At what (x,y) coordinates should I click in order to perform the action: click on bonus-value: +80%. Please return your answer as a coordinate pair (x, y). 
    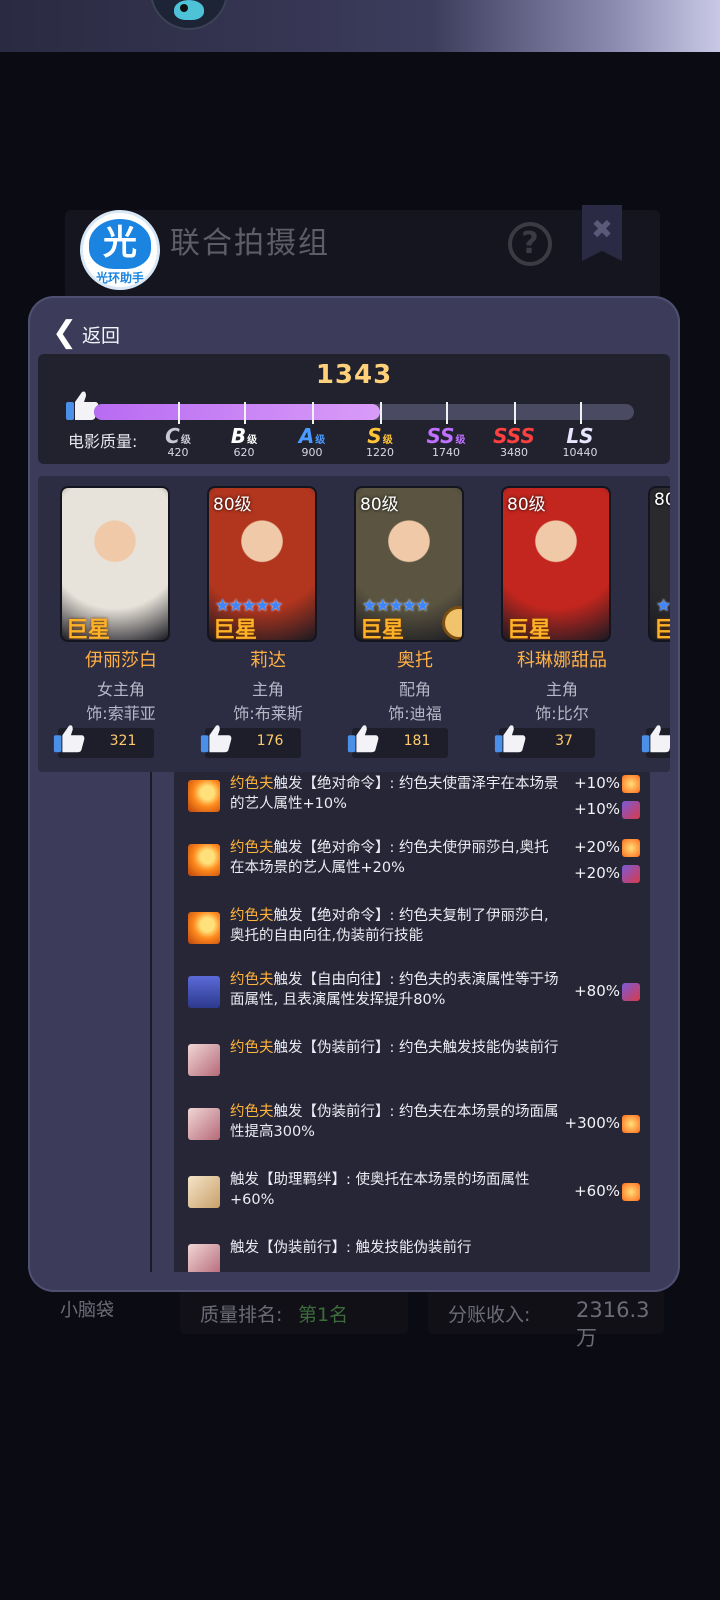
    Looking at the image, I should click on (607, 991).